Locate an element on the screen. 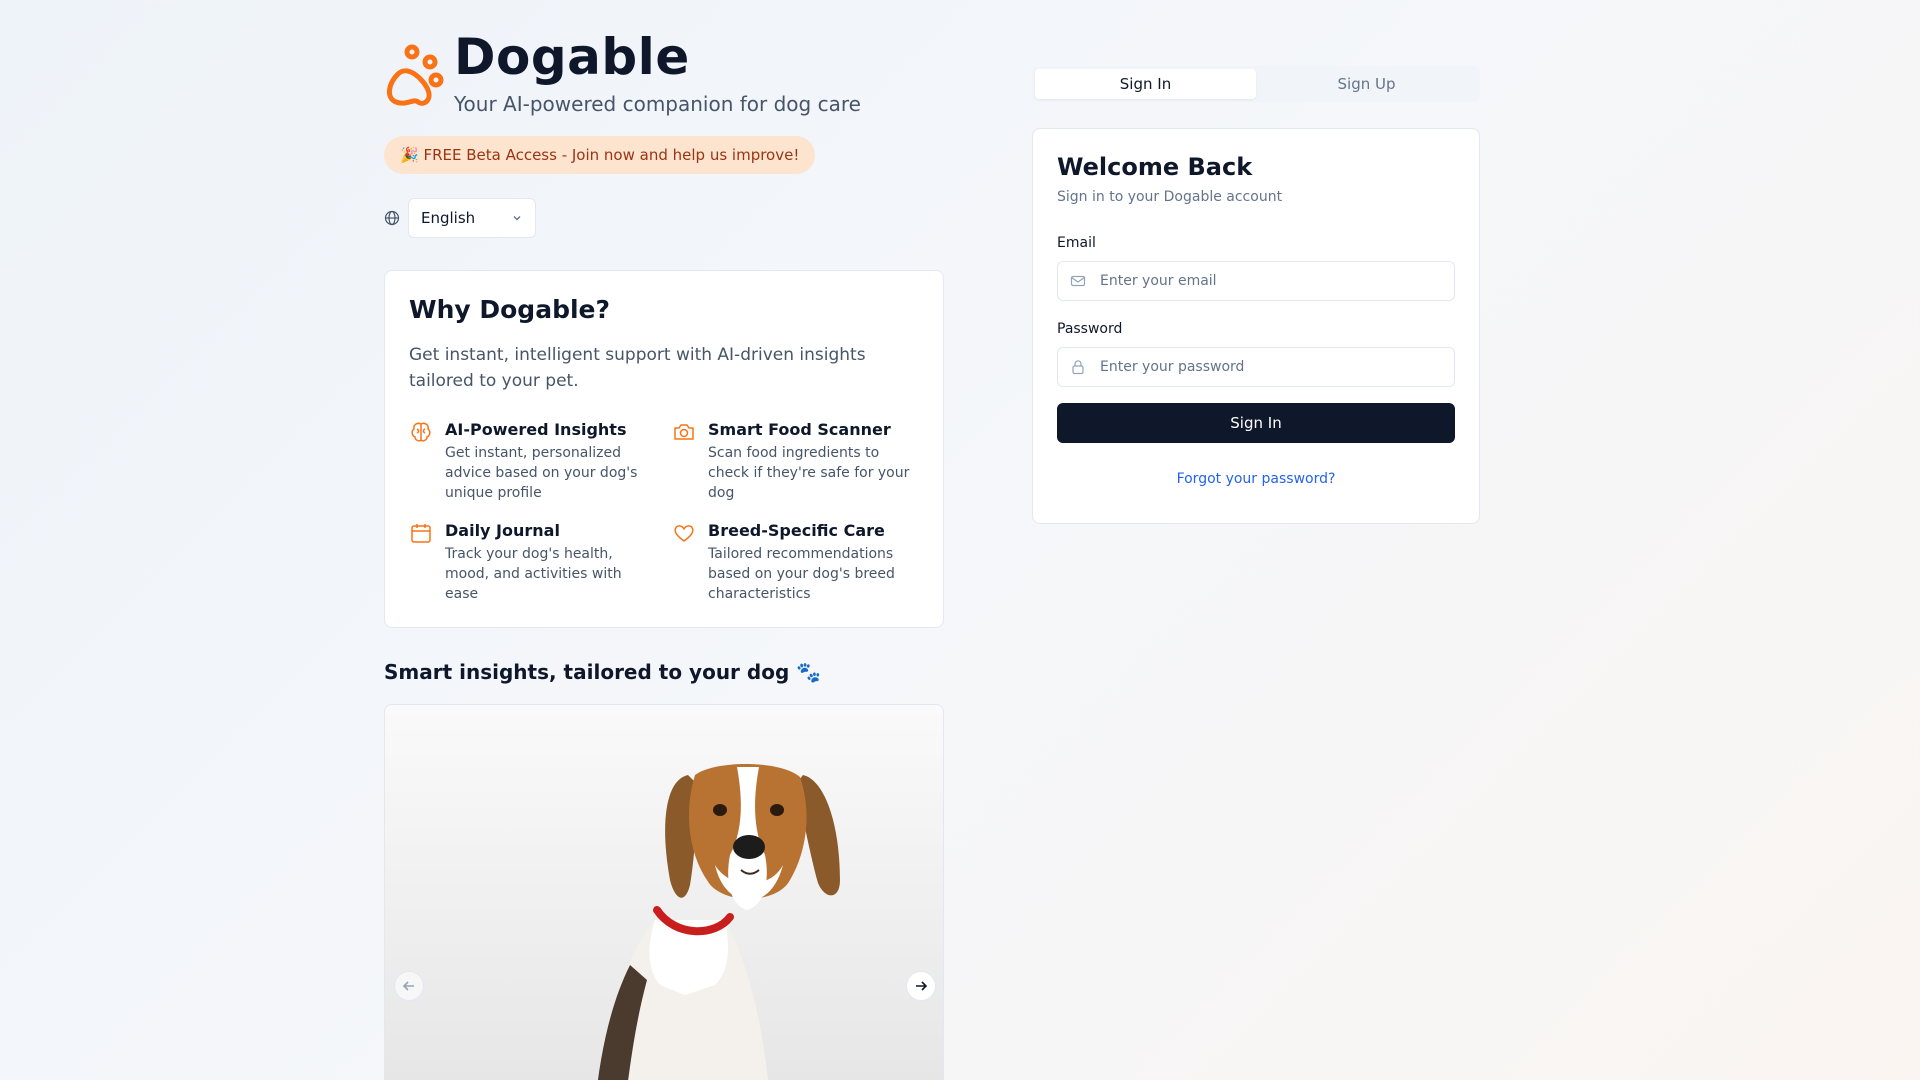 The height and width of the screenshot is (1080, 1920). arrow-right-icon is located at coordinates (922, 986).